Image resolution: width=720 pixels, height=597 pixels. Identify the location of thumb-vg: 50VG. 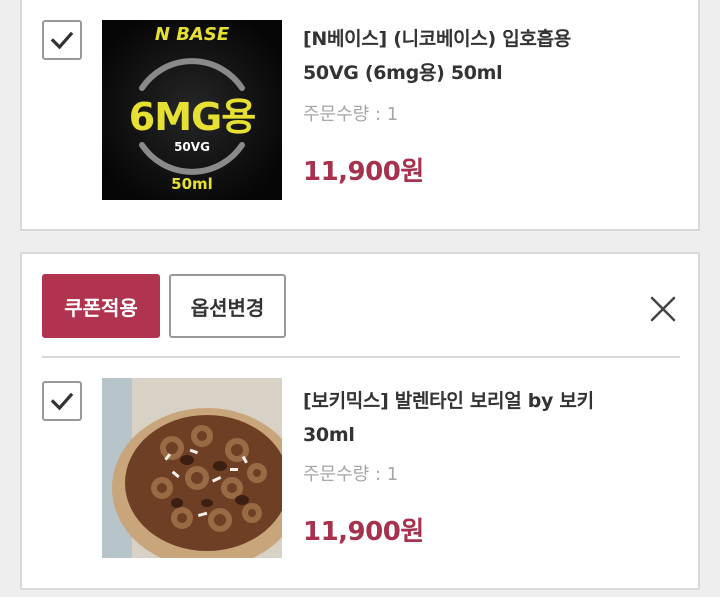
(192, 147).